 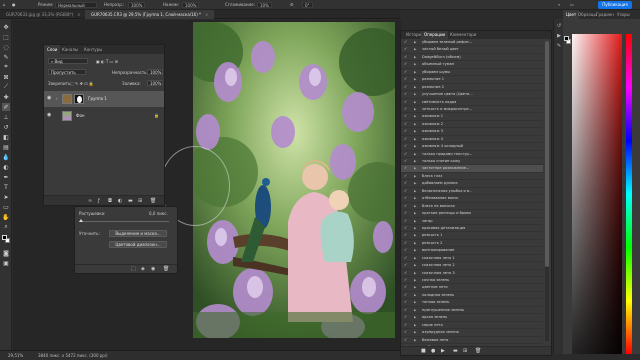 What do you see at coordinates (472, 259) in the screenshot?
I see `action-item: ✓ ▶ сказочная лето 1` at bounding box center [472, 259].